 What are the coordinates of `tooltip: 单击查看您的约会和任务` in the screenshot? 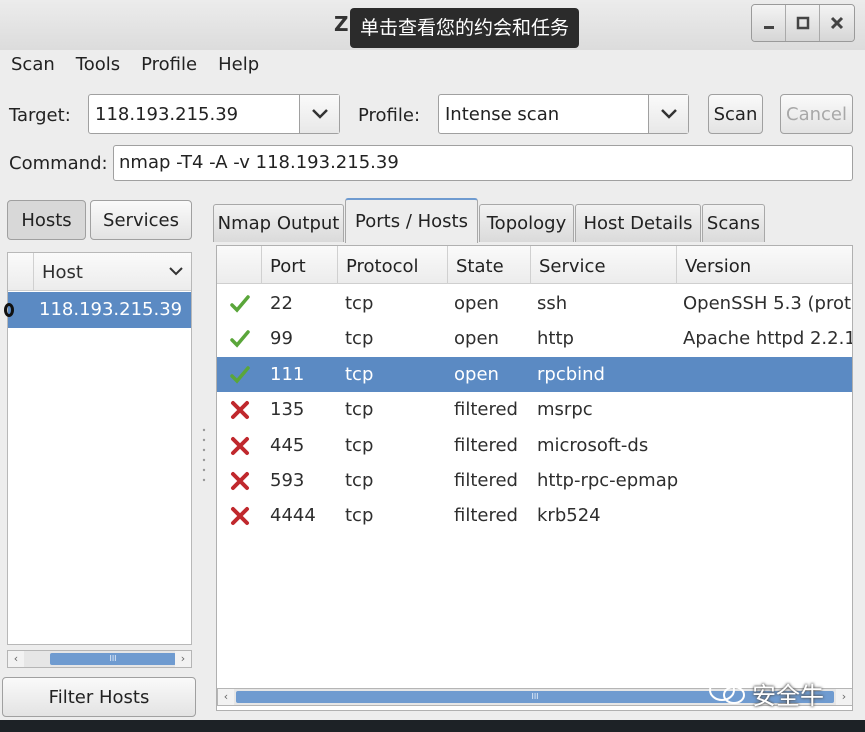 It's located at (465, 28).